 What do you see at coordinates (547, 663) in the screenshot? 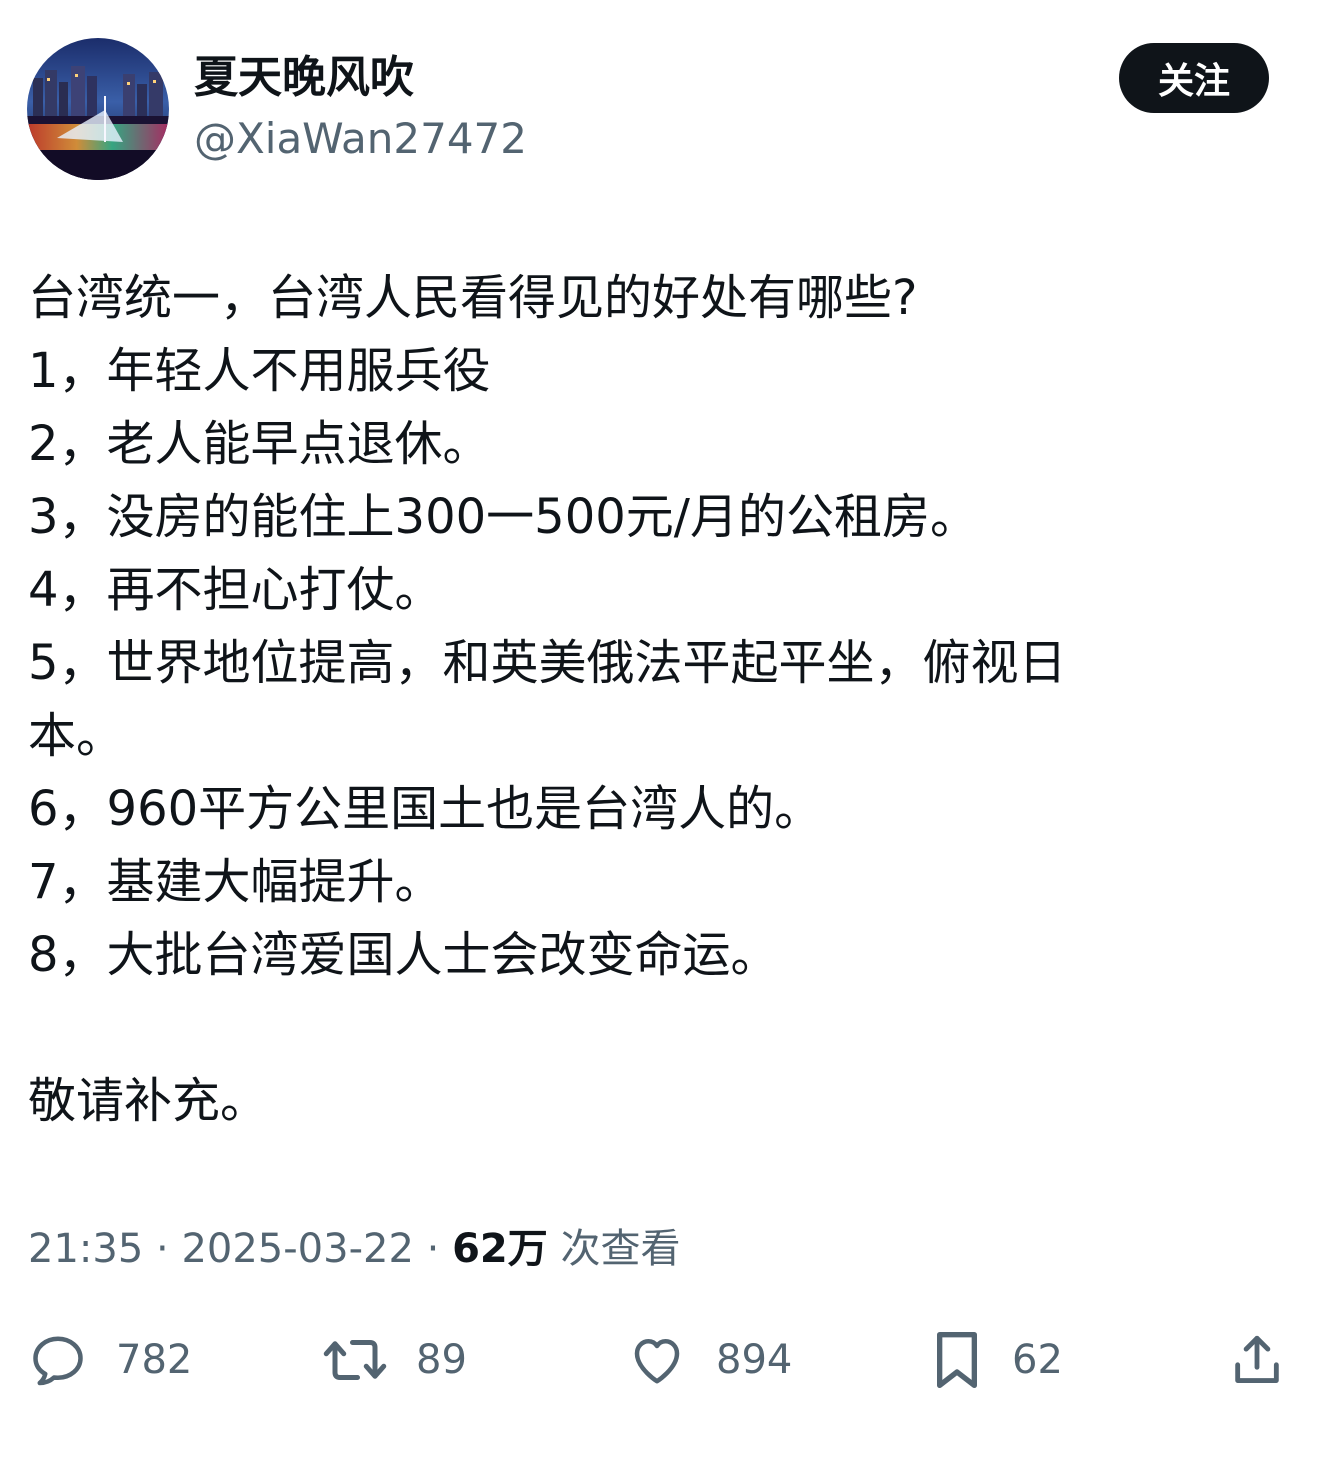
I see `tweet-line: 5，世界地位提高，和英美俄法平起平坐，俯视日` at bounding box center [547, 663].